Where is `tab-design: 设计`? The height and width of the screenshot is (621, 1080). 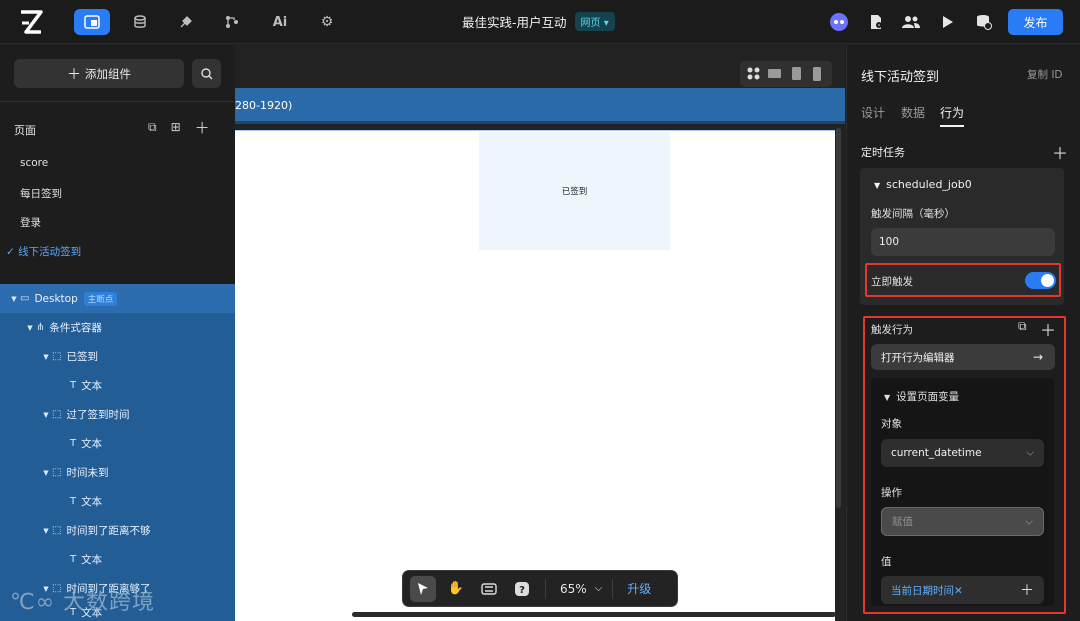 tab-design: 设计 is located at coordinates (873, 112).